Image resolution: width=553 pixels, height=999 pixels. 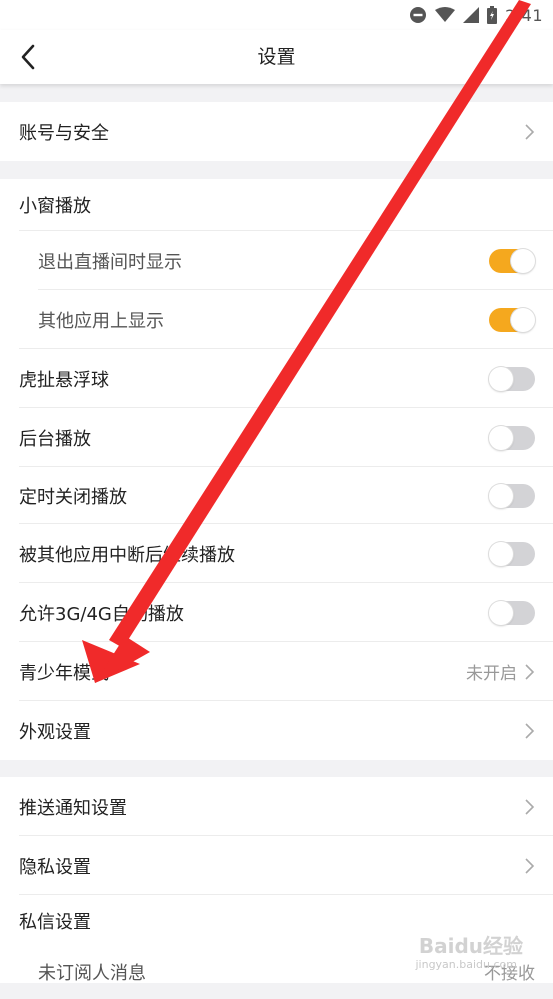 I want to click on resume-after-interrupt-label: 被其他应用中断后继续播放, so click(x=127, y=555).